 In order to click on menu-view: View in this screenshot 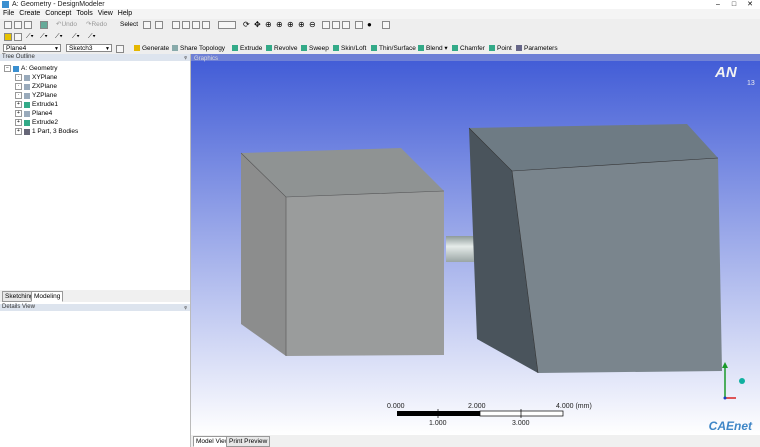, I will do `click(105, 13)`.